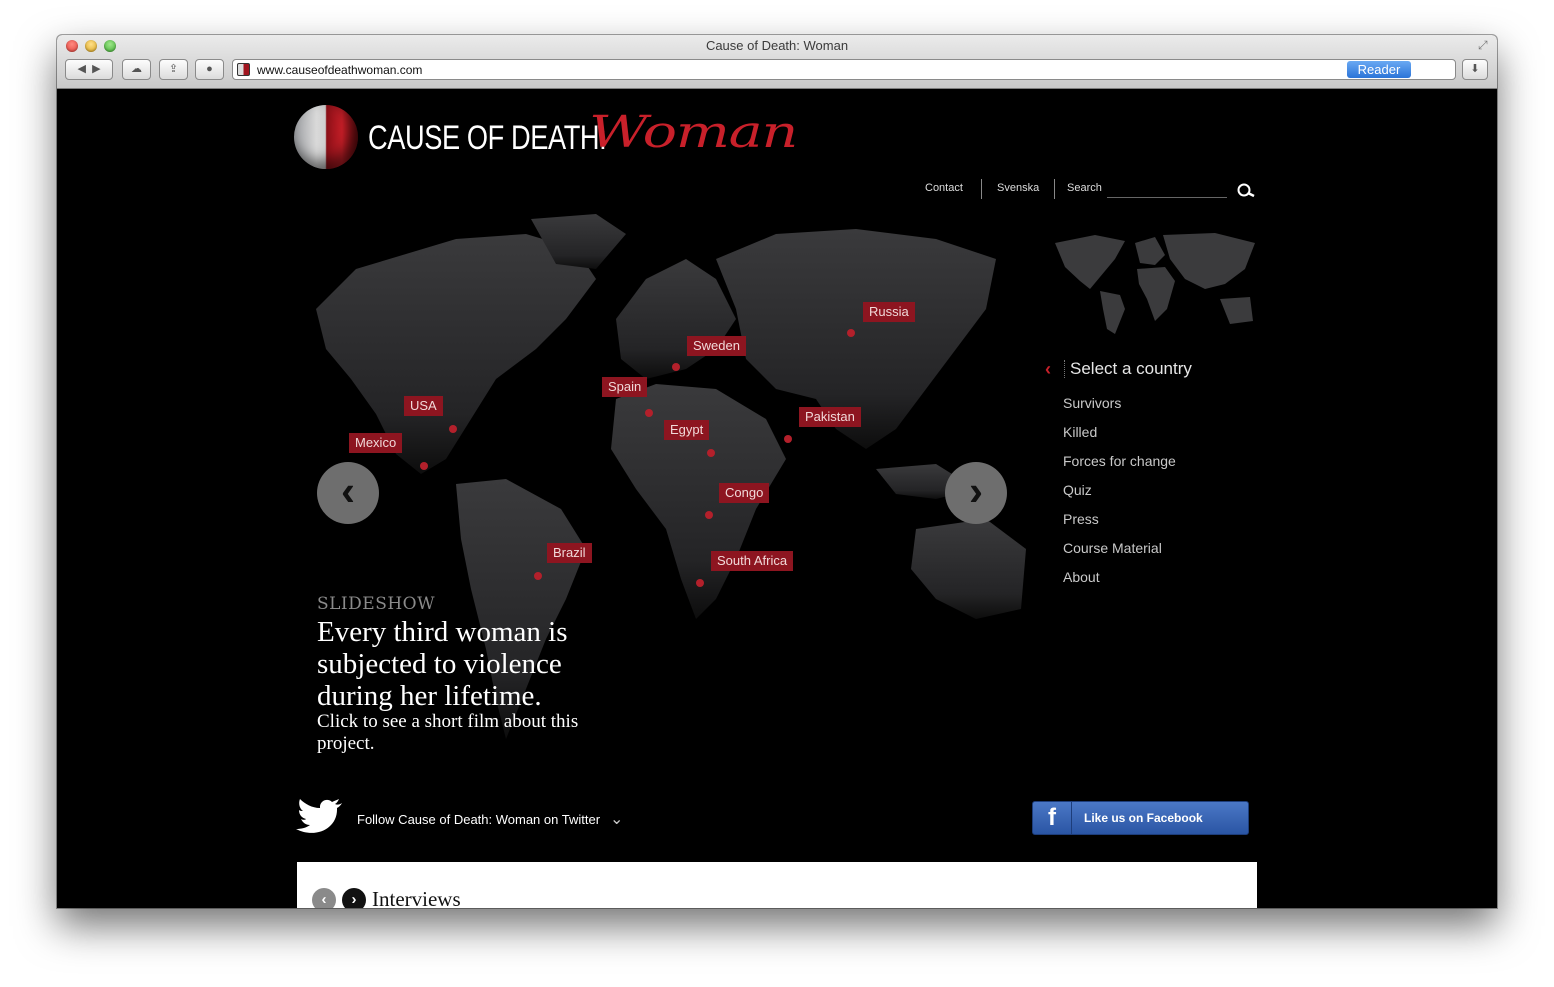  Describe the element at coordinates (538, 576) in the screenshot. I see `pin-dot-brazil` at that location.